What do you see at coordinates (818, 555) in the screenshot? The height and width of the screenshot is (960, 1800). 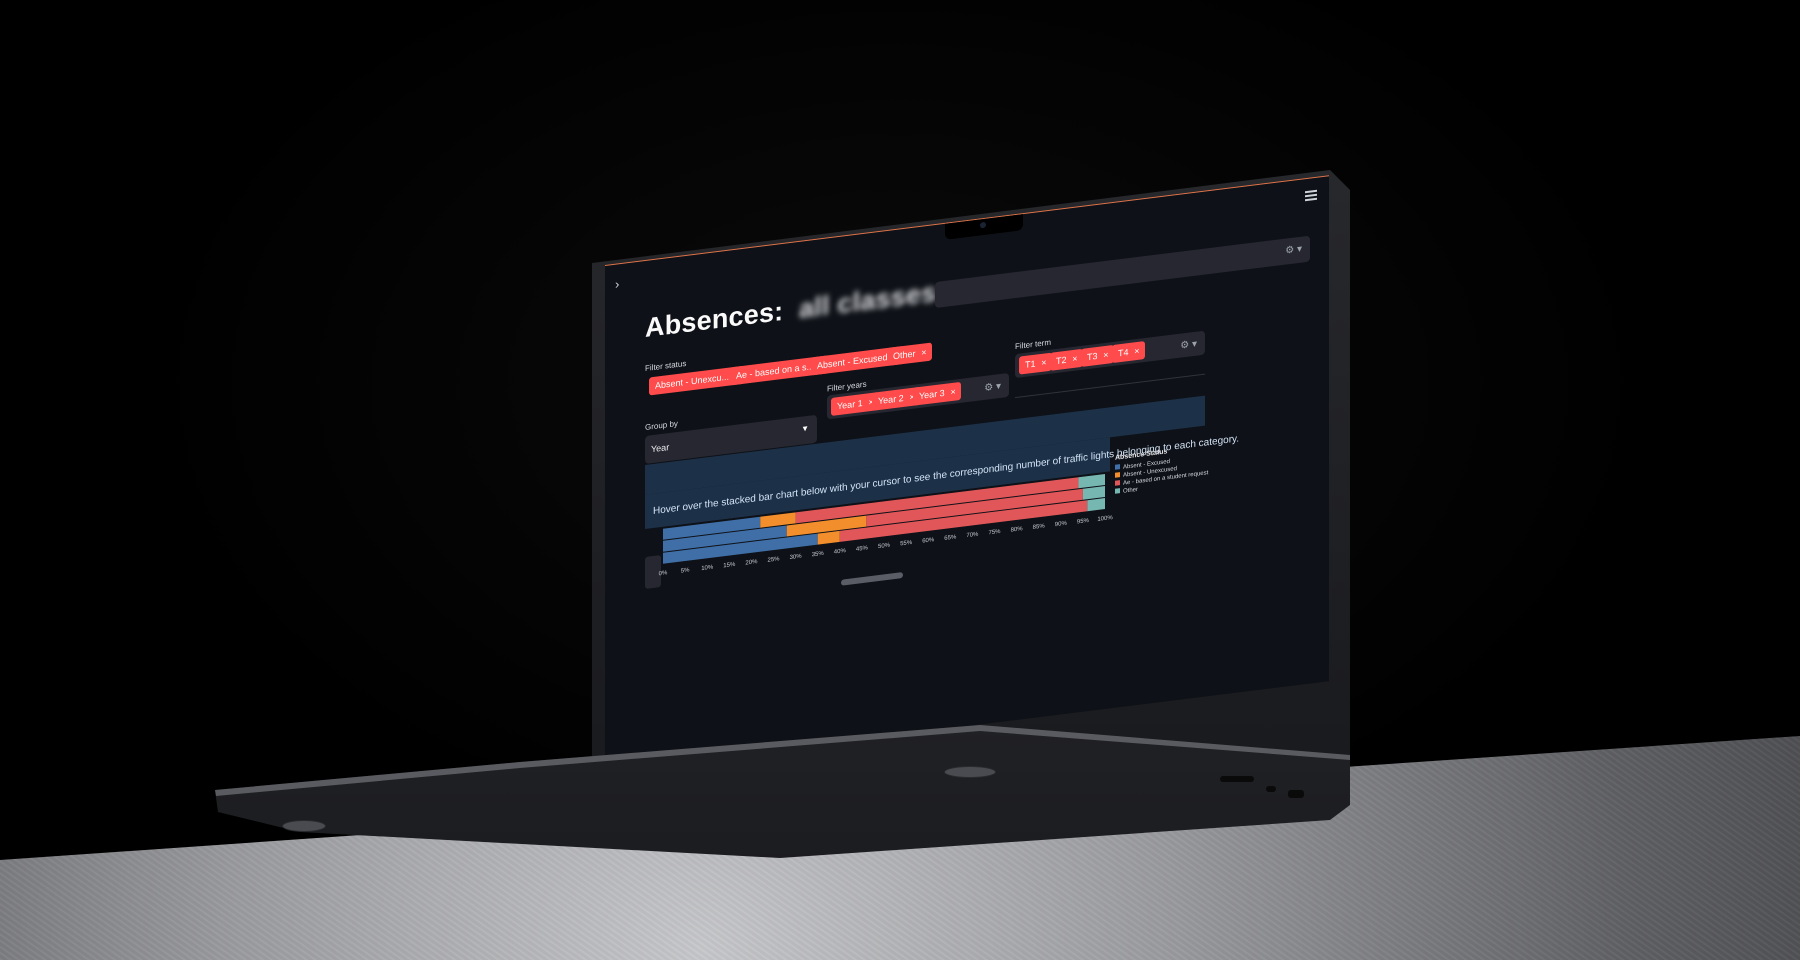 I see `x-tick-label: 35%` at bounding box center [818, 555].